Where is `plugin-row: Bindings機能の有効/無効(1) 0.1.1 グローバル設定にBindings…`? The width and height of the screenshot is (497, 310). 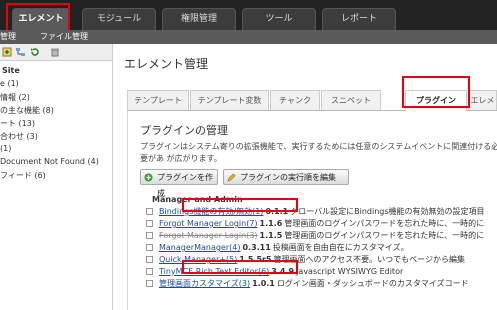
plugin-row: Bindings機能の有効/無効(1) 0.1.1 グローバル設定にBindings… is located at coordinates (315, 212).